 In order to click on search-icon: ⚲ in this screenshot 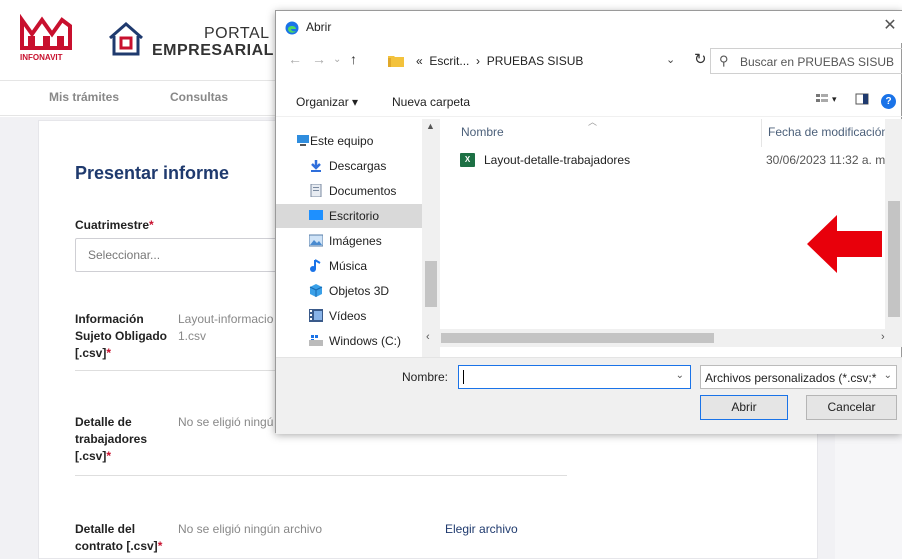, I will do `click(724, 60)`.